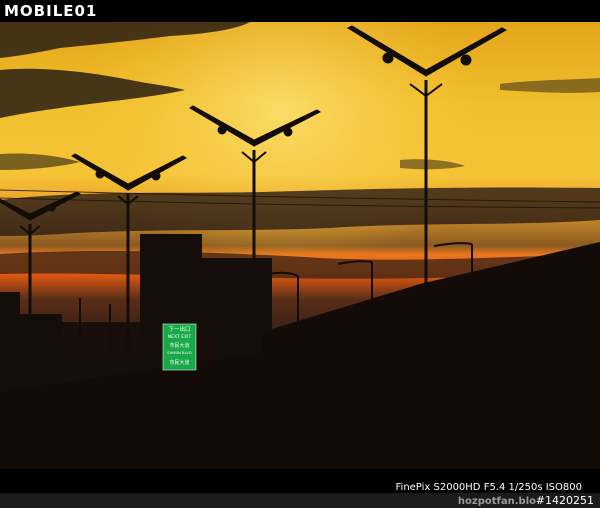 This screenshot has width=600, height=508. I want to click on sign-line-3: 市民大道, so click(179, 345).